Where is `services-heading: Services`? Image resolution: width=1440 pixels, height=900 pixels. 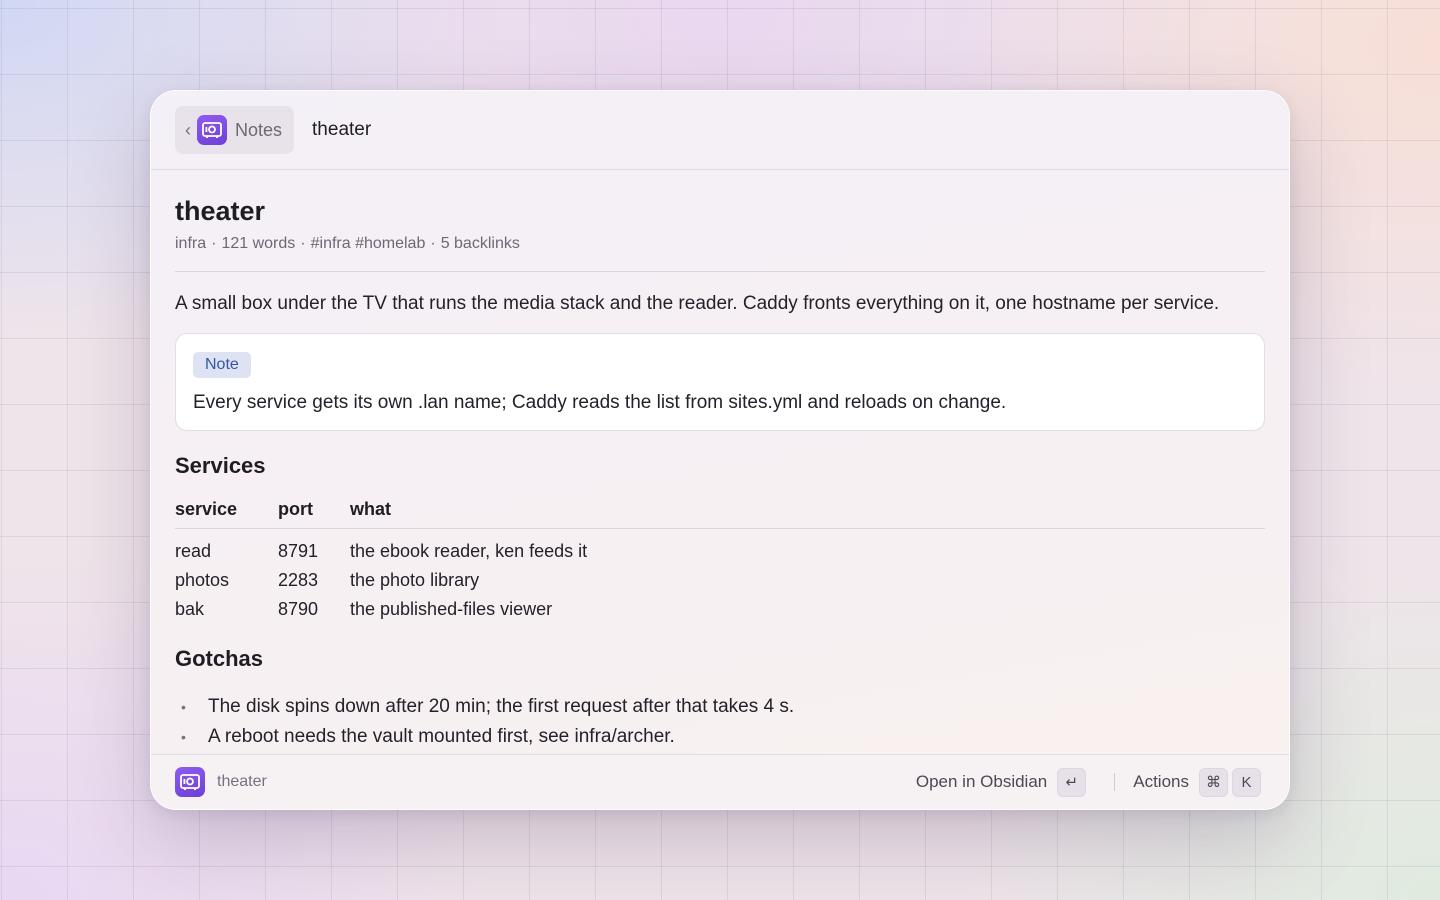 services-heading: Services is located at coordinates (220, 465).